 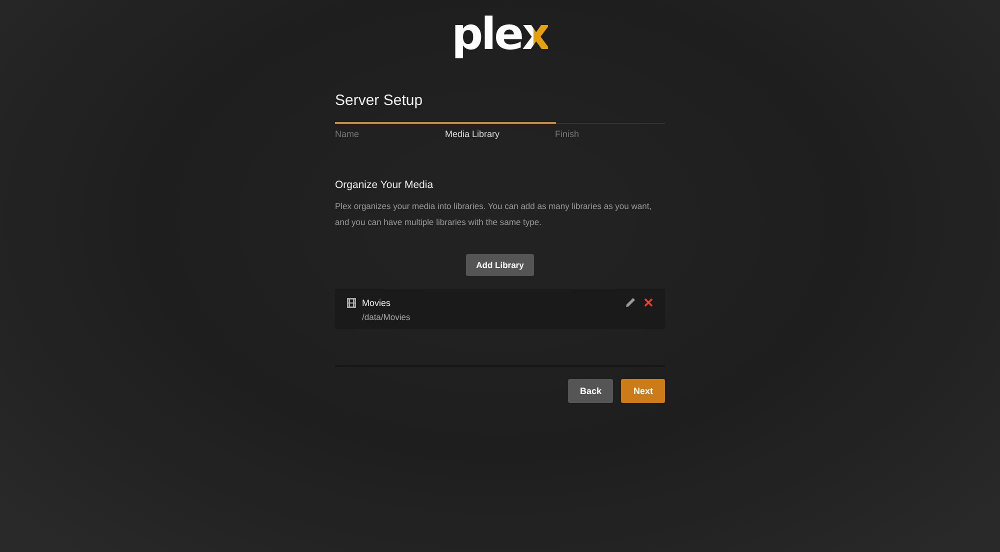 I want to click on film-icon, so click(x=351, y=303).